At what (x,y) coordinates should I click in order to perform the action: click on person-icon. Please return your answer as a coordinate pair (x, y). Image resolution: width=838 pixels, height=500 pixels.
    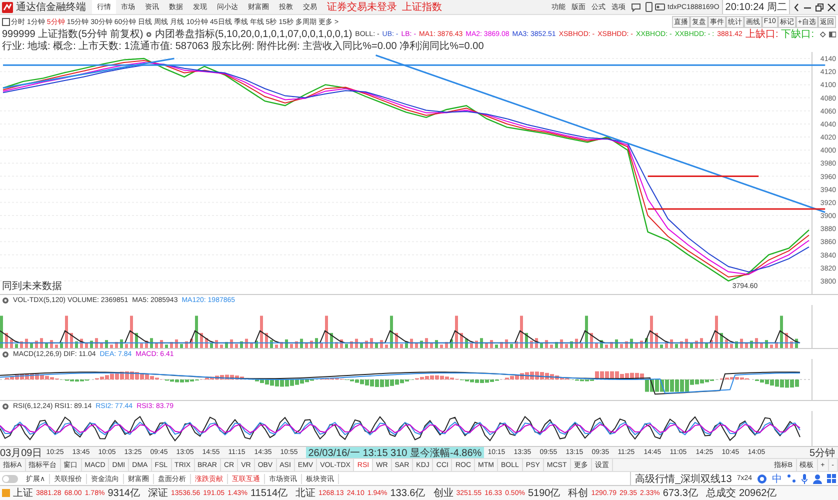
    Looking at the image, I should click on (817, 479).